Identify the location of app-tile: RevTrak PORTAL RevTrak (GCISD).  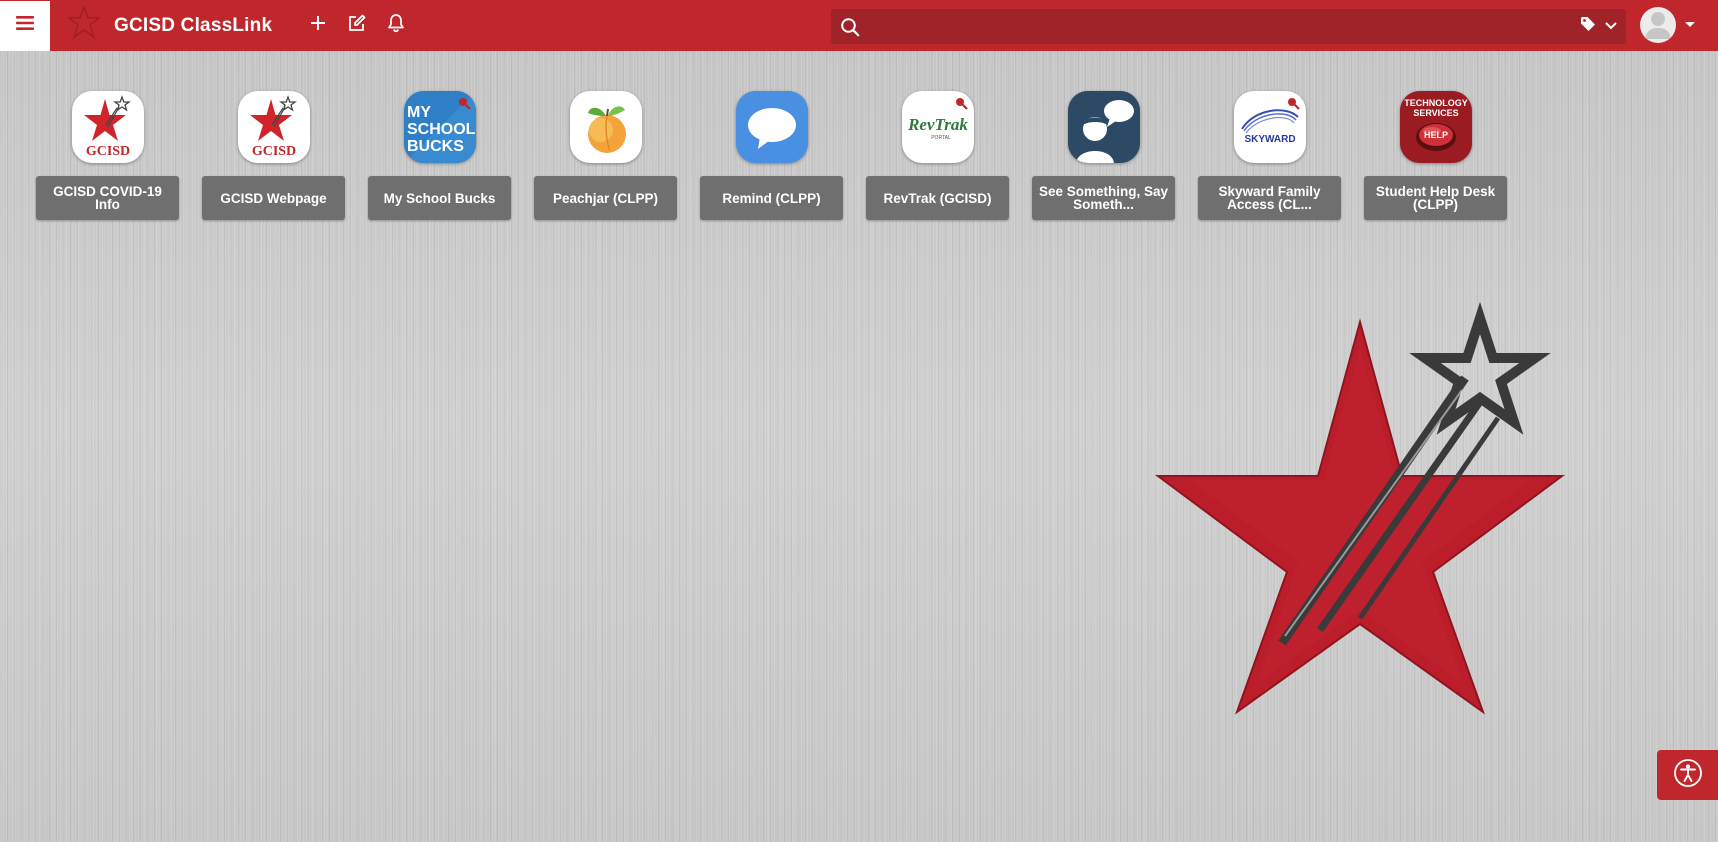
(937, 155).